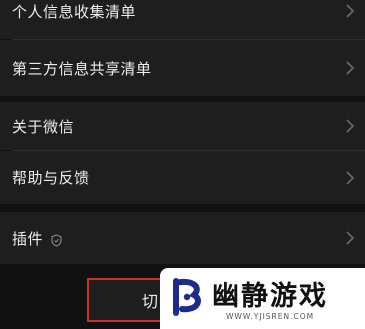  What do you see at coordinates (149, 301) in the screenshot?
I see `switch-button-label: 切` at bounding box center [149, 301].